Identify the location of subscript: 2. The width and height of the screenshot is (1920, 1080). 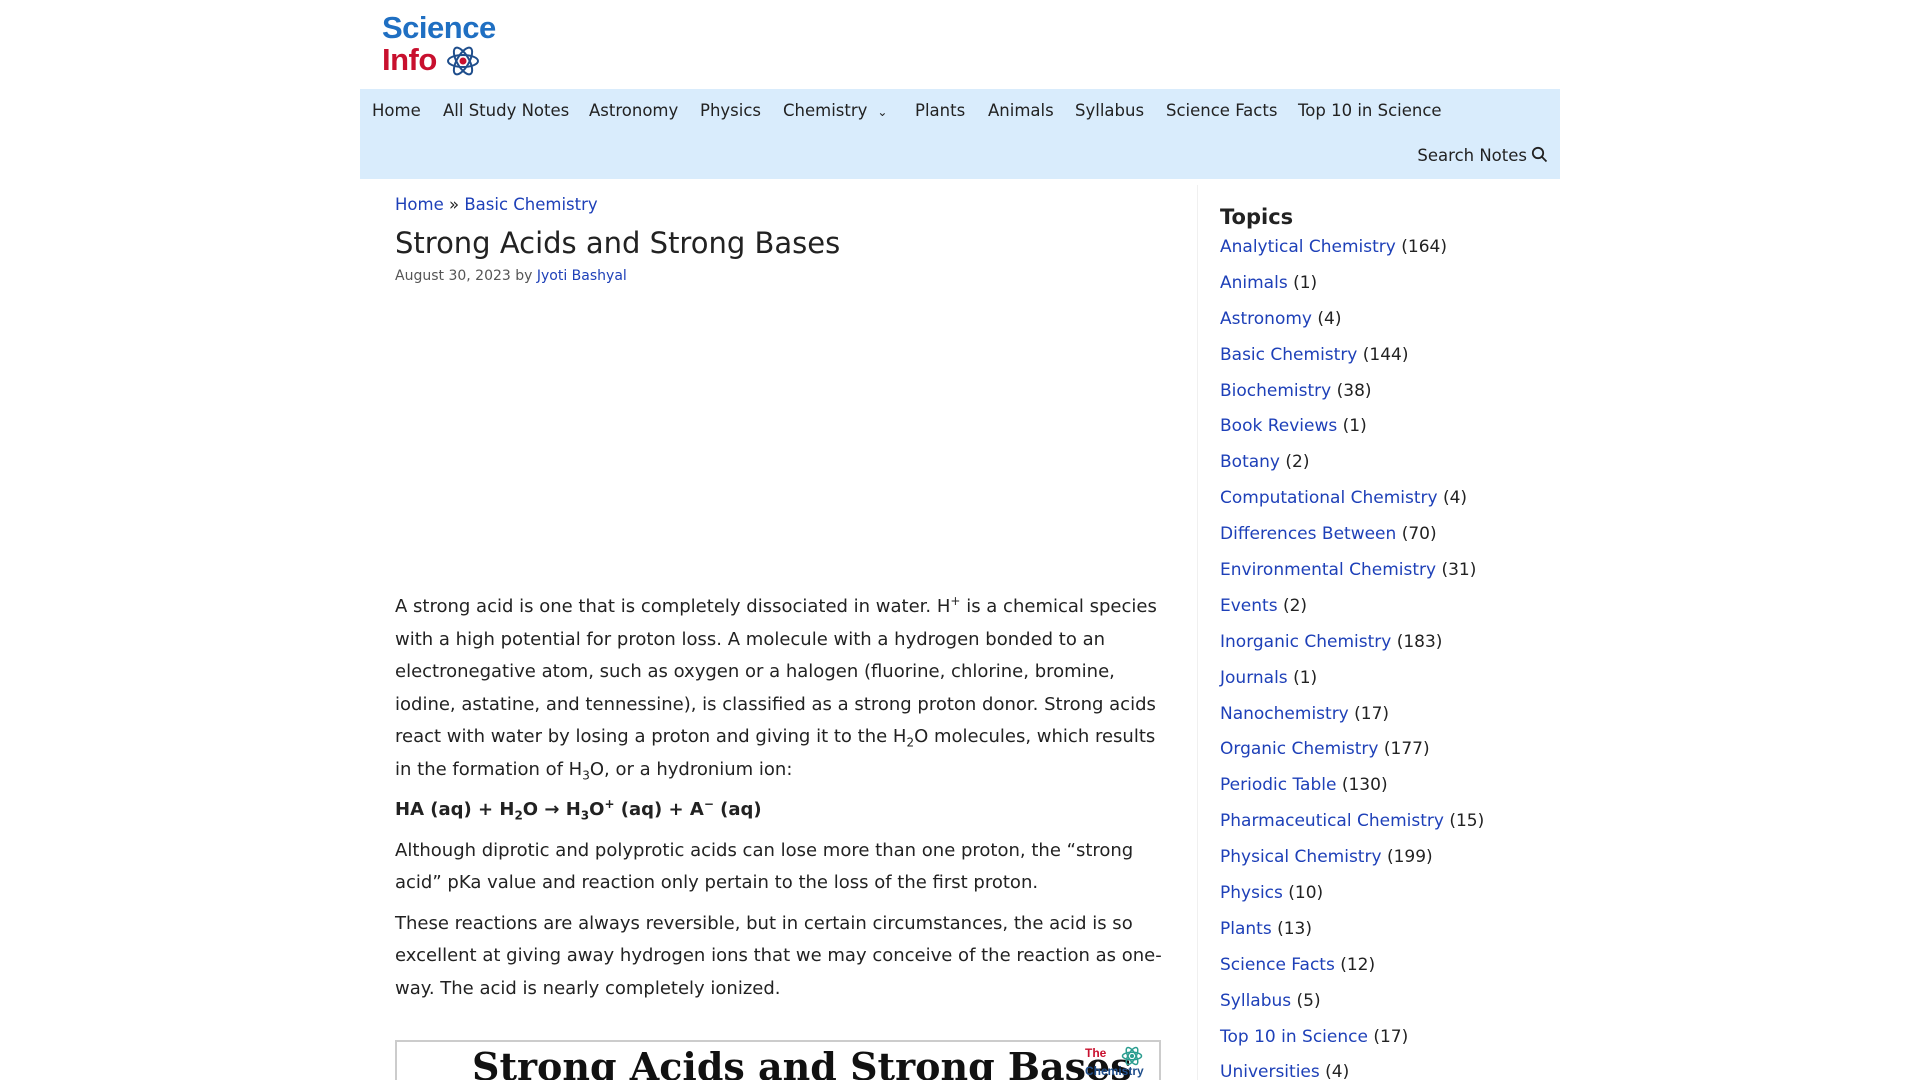
(518, 815).